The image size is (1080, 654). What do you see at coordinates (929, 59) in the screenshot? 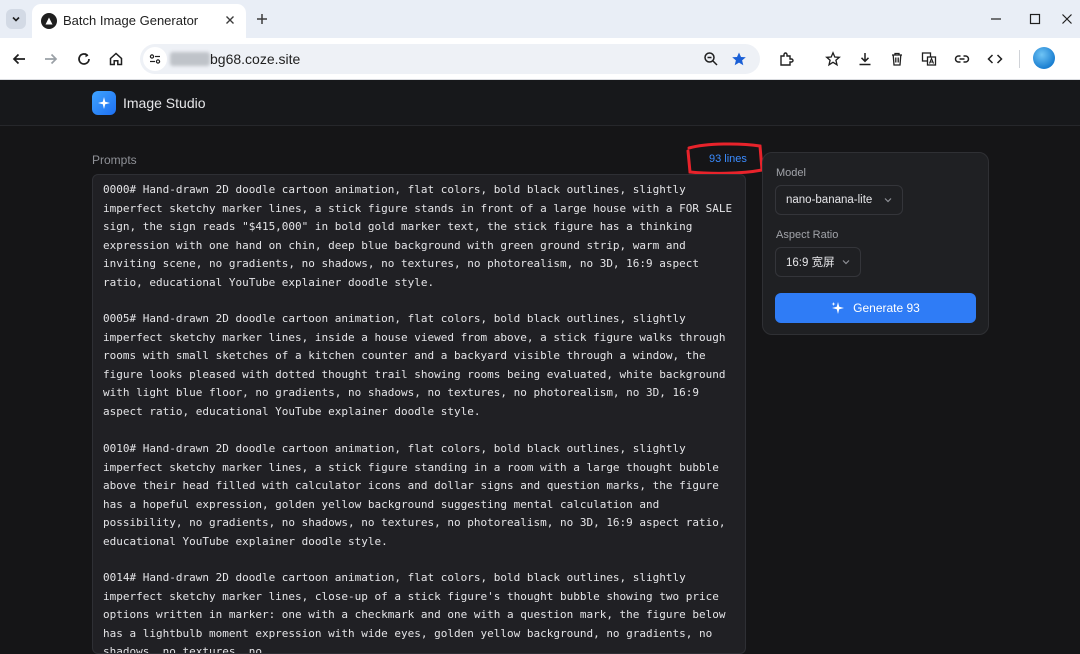
I see `translate-icon` at bounding box center [929, 59].